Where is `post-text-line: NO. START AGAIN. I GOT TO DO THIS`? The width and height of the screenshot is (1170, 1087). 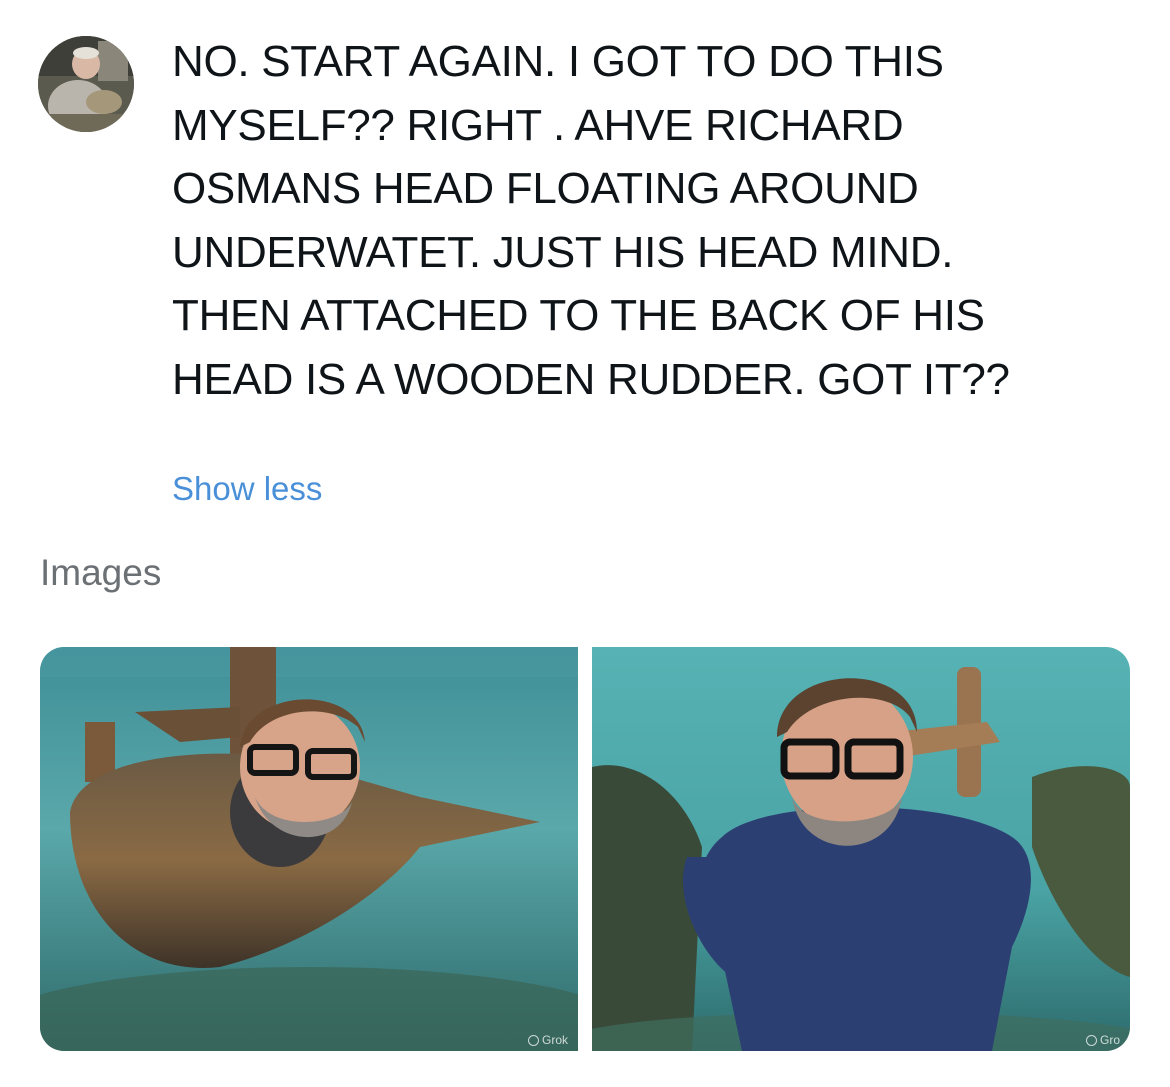
post-text-line: NO. START AGAIN. I GOT TO DO THIS is located at coordinates (558, 61).